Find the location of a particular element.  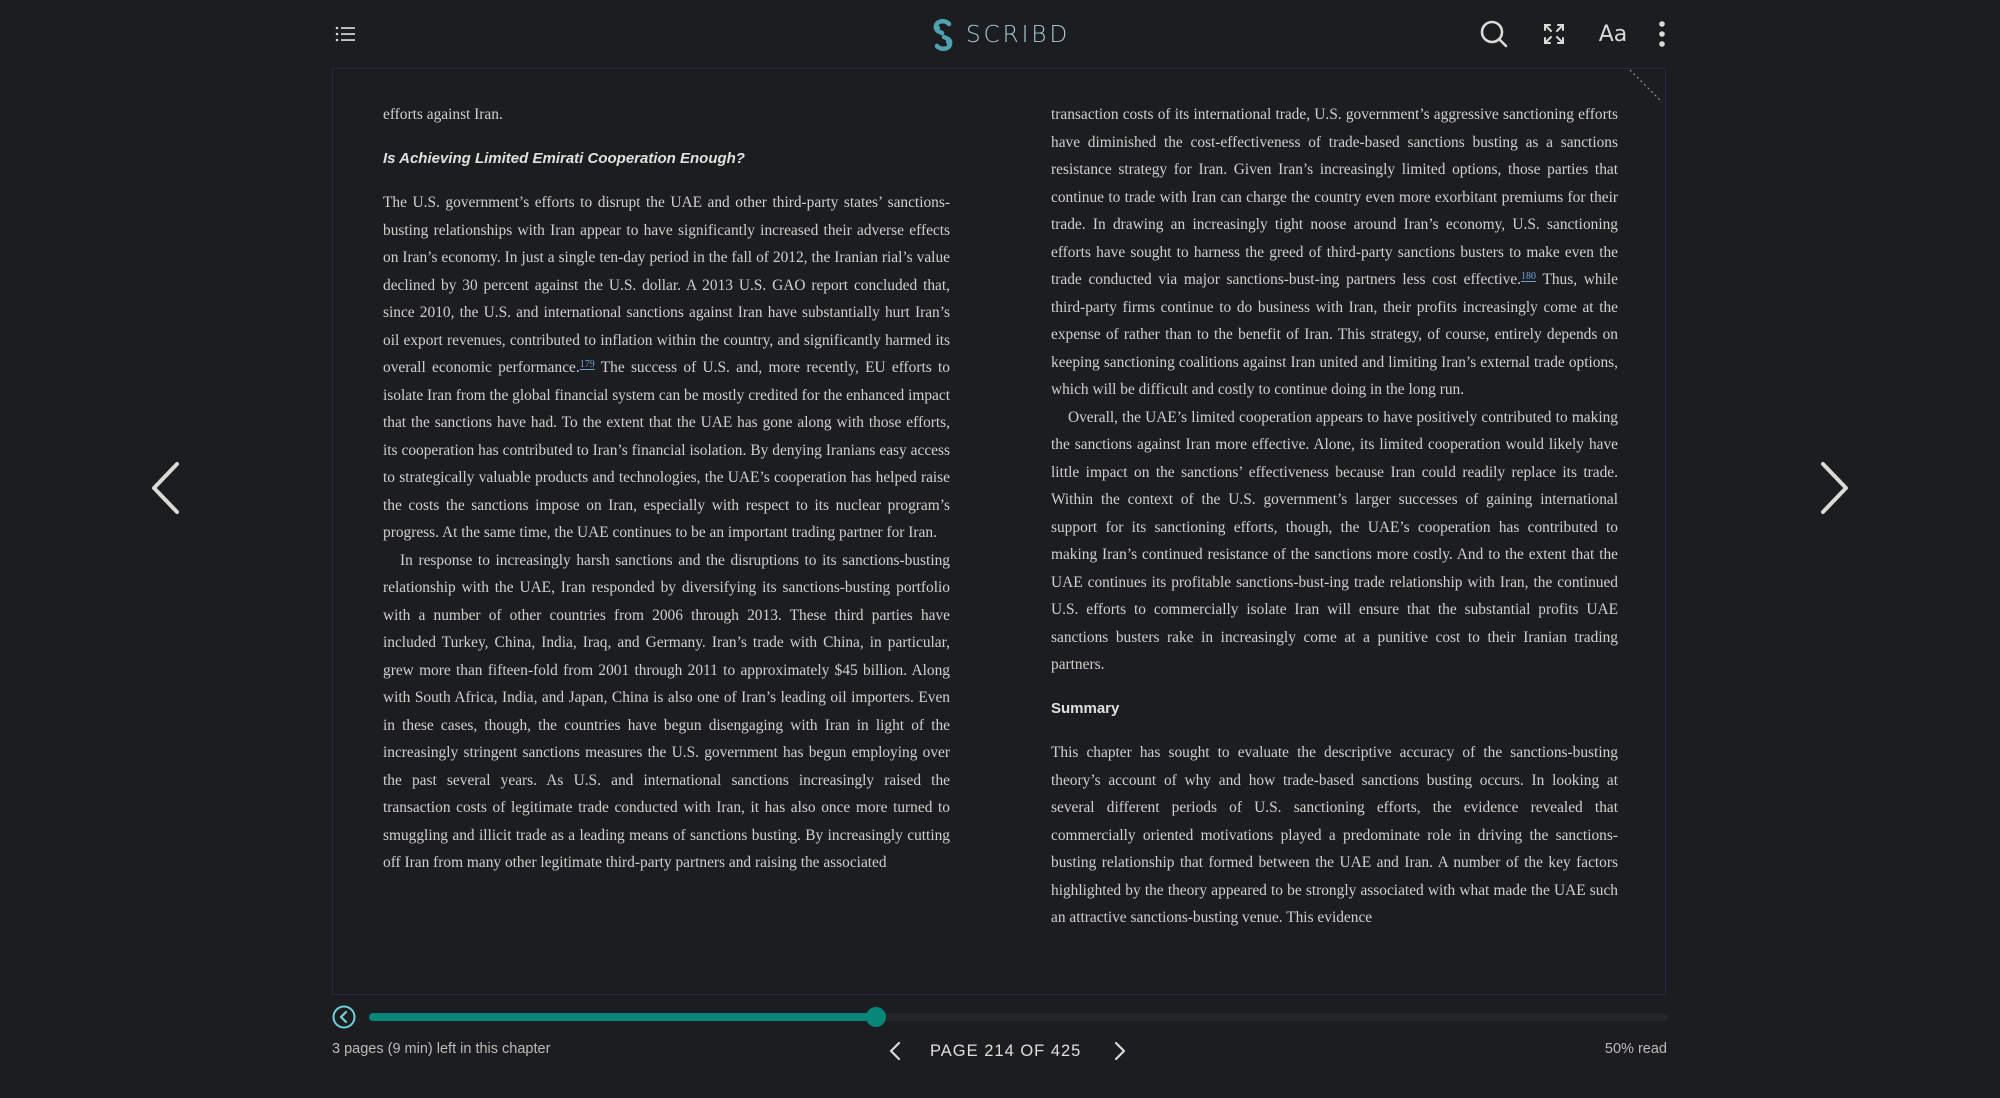

paragraph: efforts against Iran. is located at coordinates (443, 114).